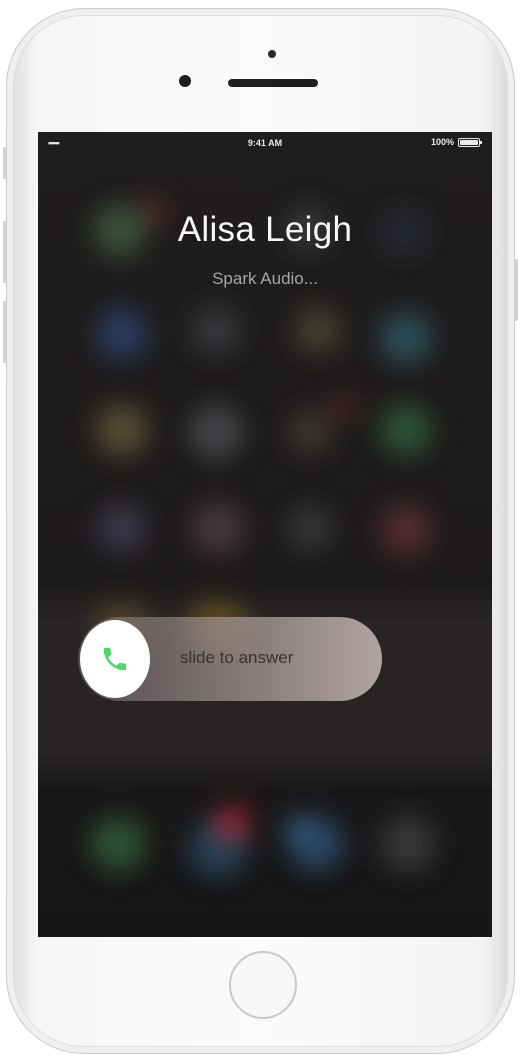  I want to click on battery-status: 100%, so click(456, 142).